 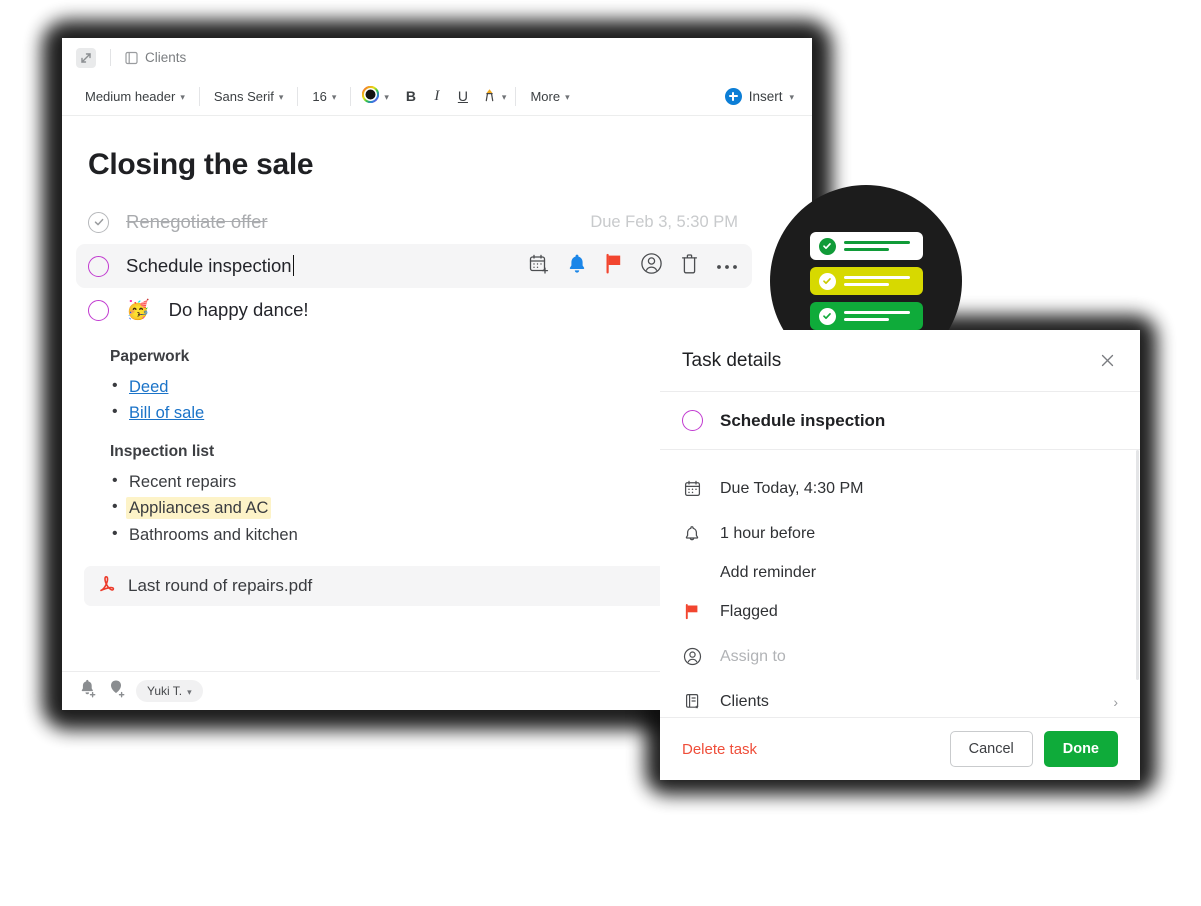 I want to click on checkbox-checked-icon, so click(x=98, y=222).